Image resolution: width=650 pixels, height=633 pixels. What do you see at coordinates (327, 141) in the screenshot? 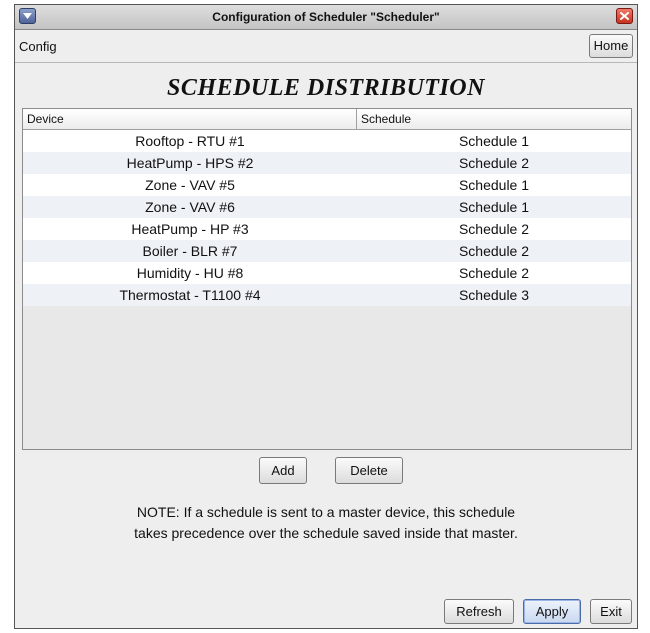
I see `table-row: Rooftop - RTU #1 Schedule 1` at bounding box center [327, 141].